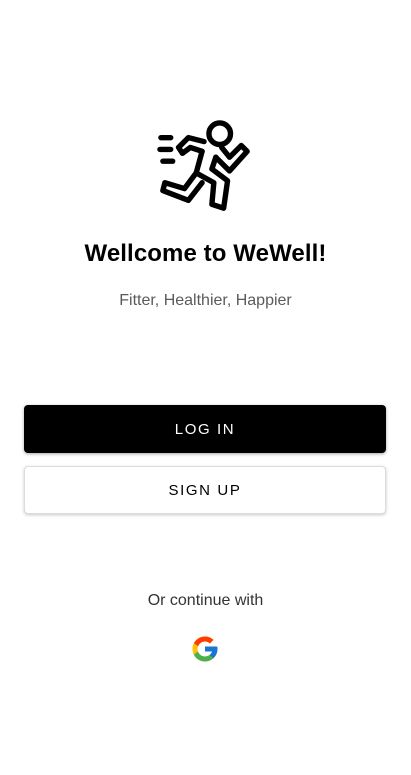  I want to click on google-icon, so click(205, 649).